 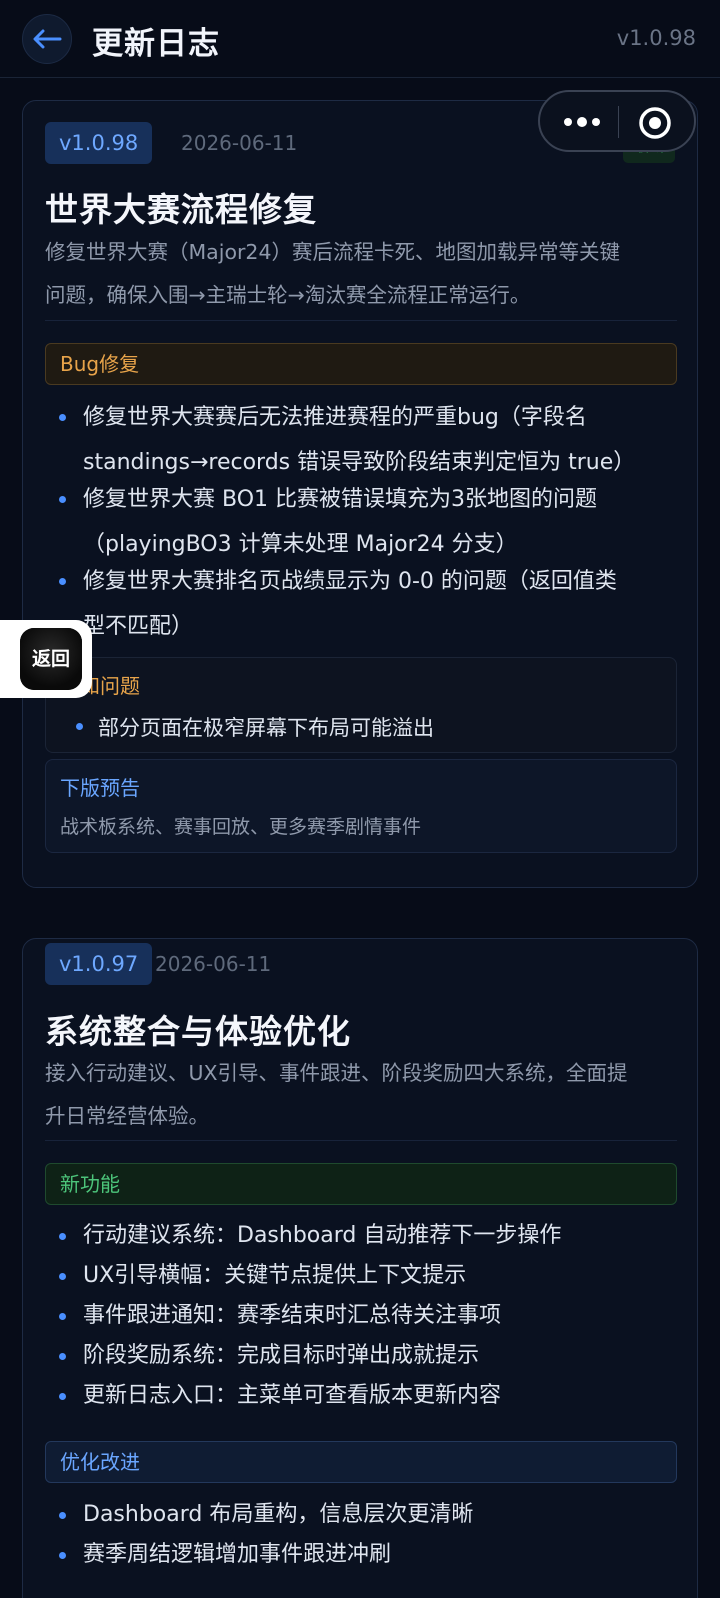 I want to click on mini-program-capsule, so click(x=617, y=121).